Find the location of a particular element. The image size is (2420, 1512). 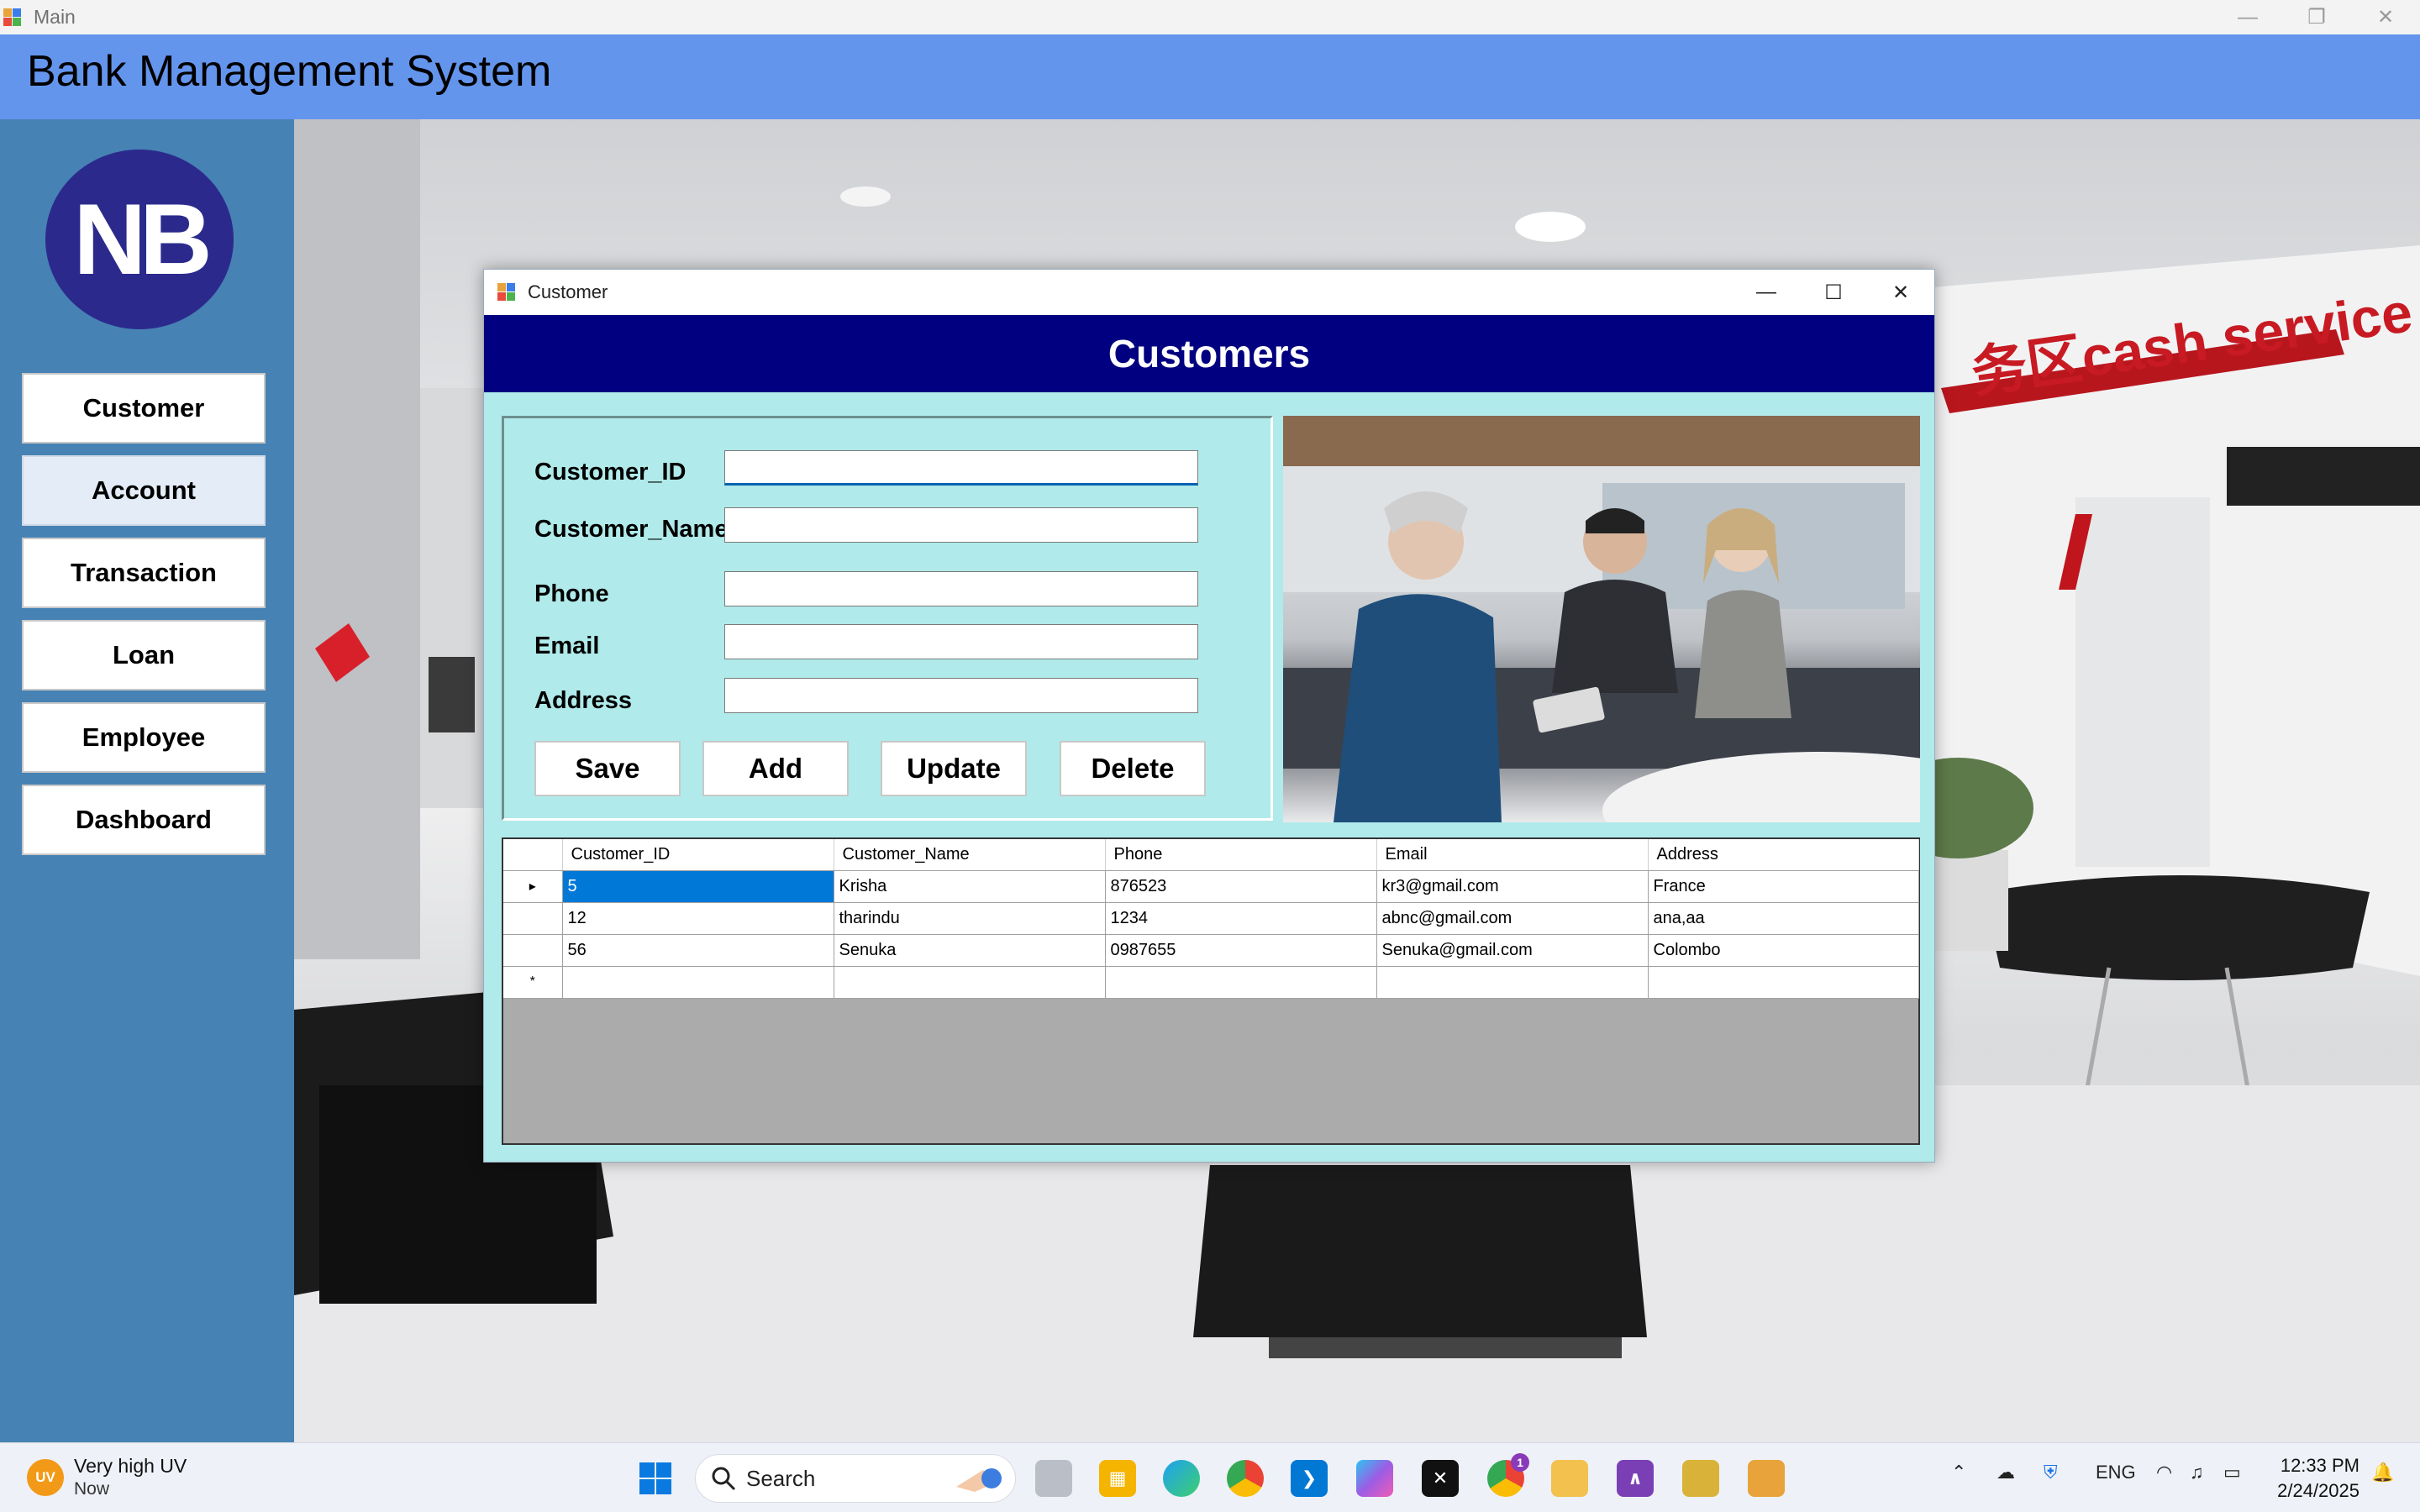

grid-cell: 876523 is located at coordinates (1241, 886).